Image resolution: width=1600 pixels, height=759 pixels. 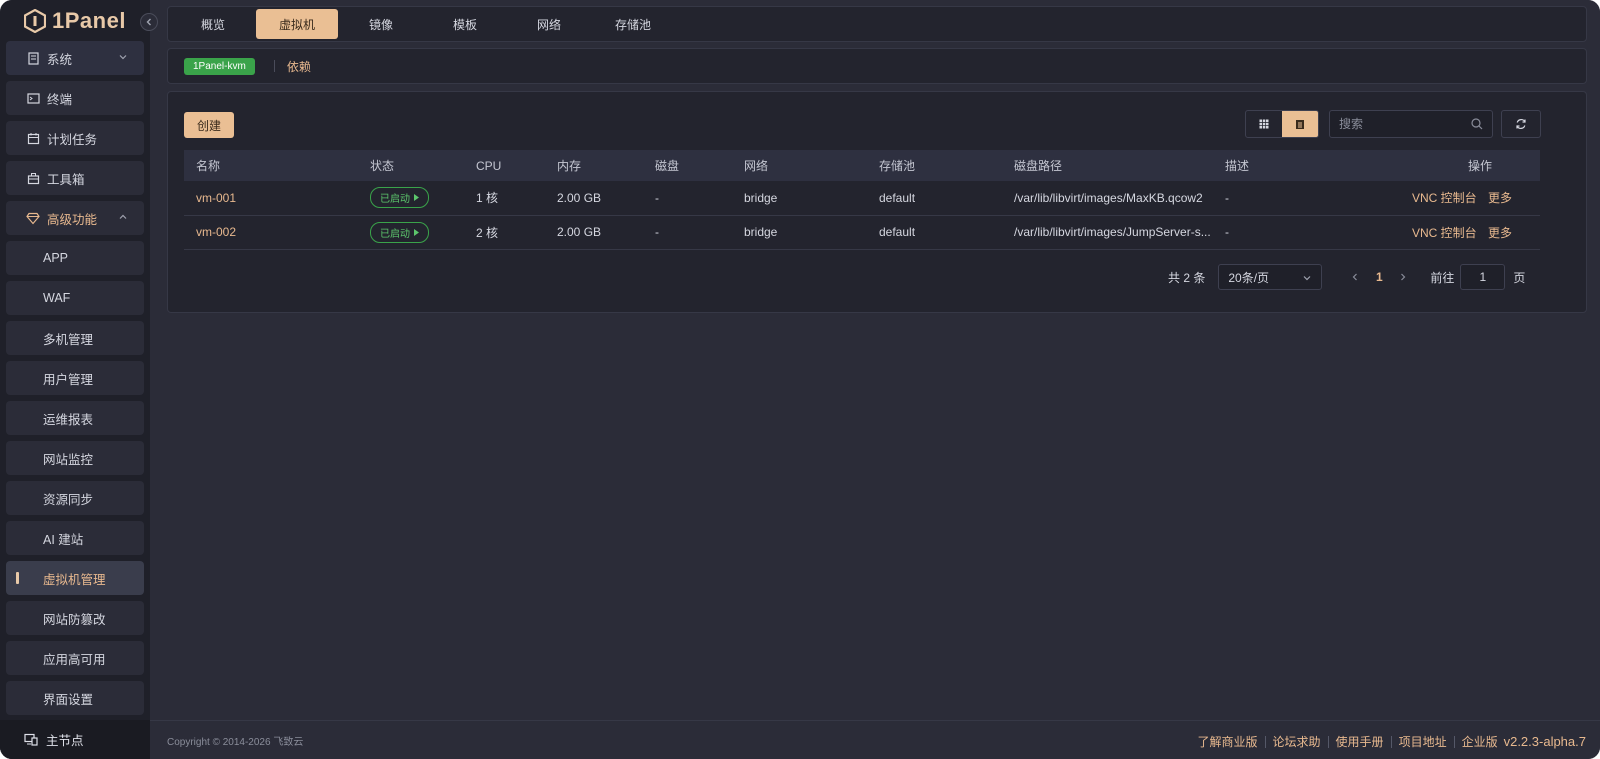 What do you see at coordinates (1249, 277) in the screenshot?
I see `page-size-value: 20条/页` at bounding box center [1249, 277].